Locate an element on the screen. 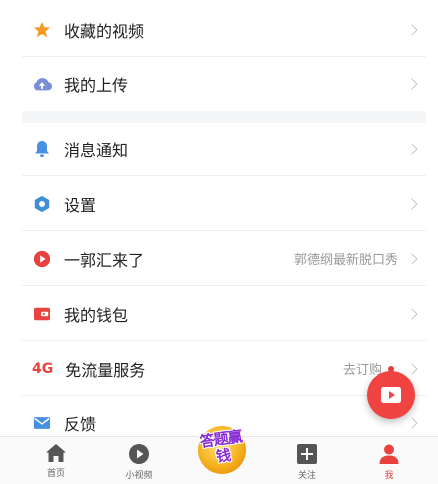 This screenshot has height=484, width=438. menu-label-yiguo: 一郭汇来了 is located at coordinates (104, 260).